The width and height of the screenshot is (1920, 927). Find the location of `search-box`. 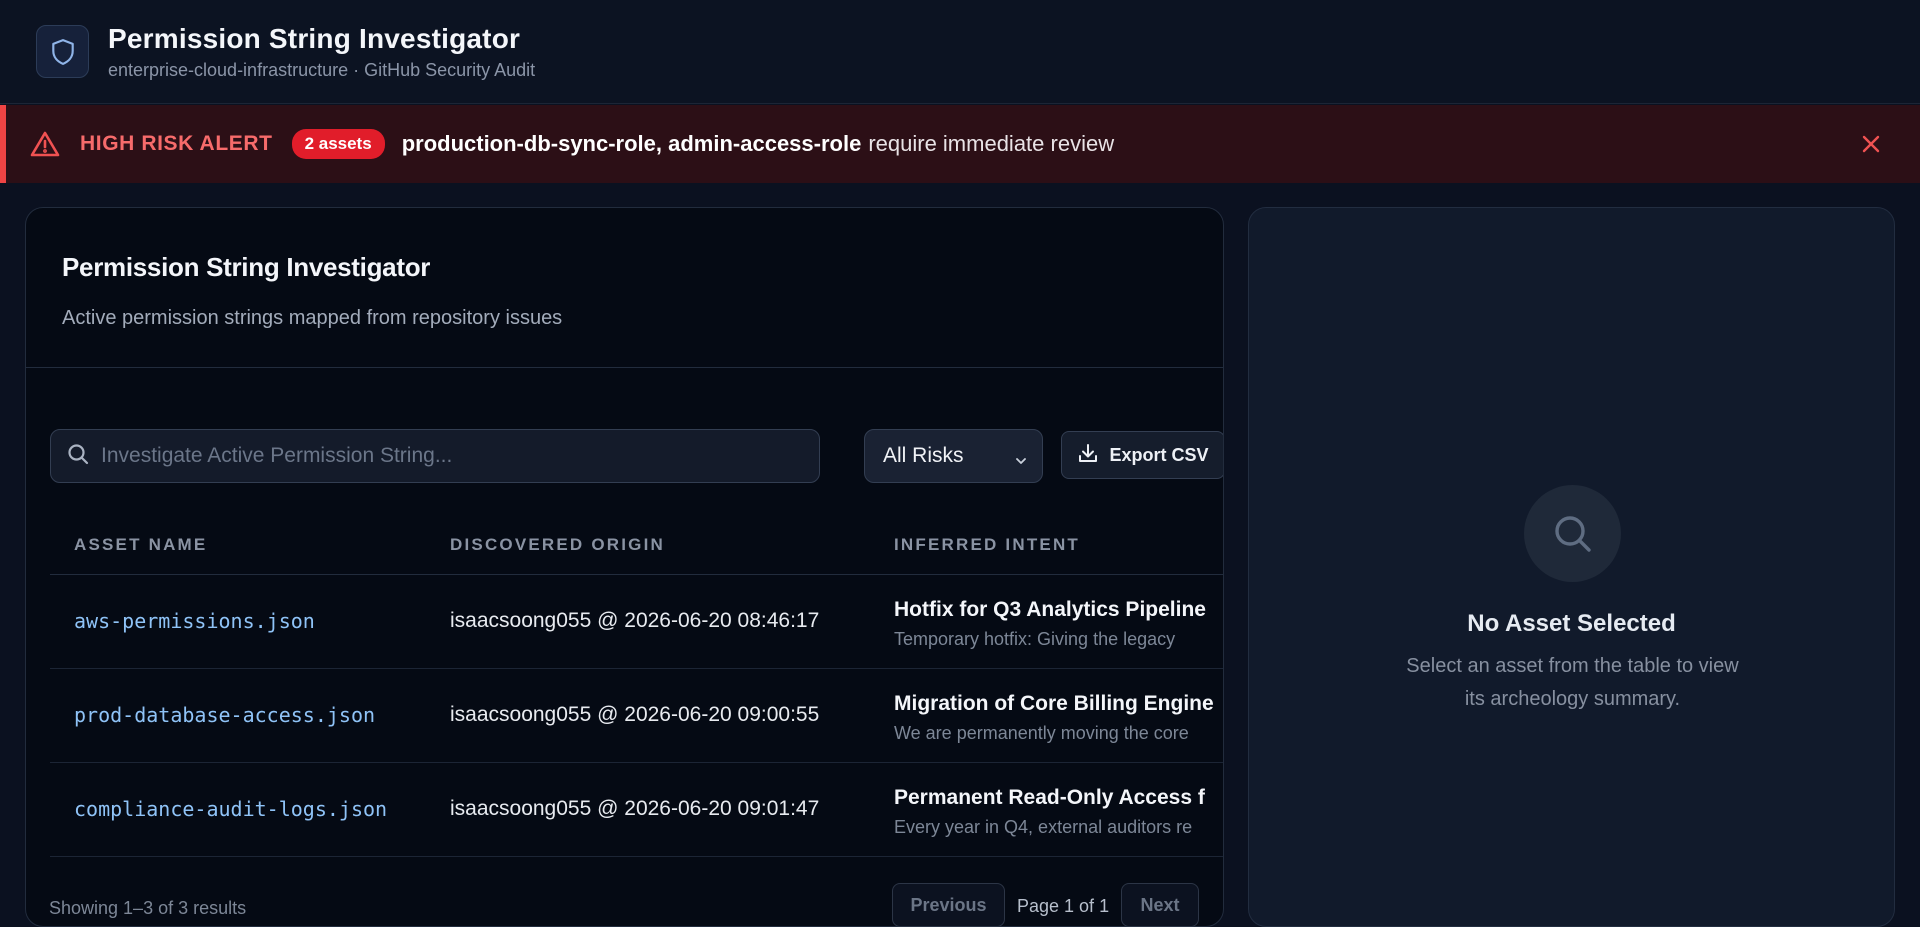

search-box is located at coordinates (435, 456).